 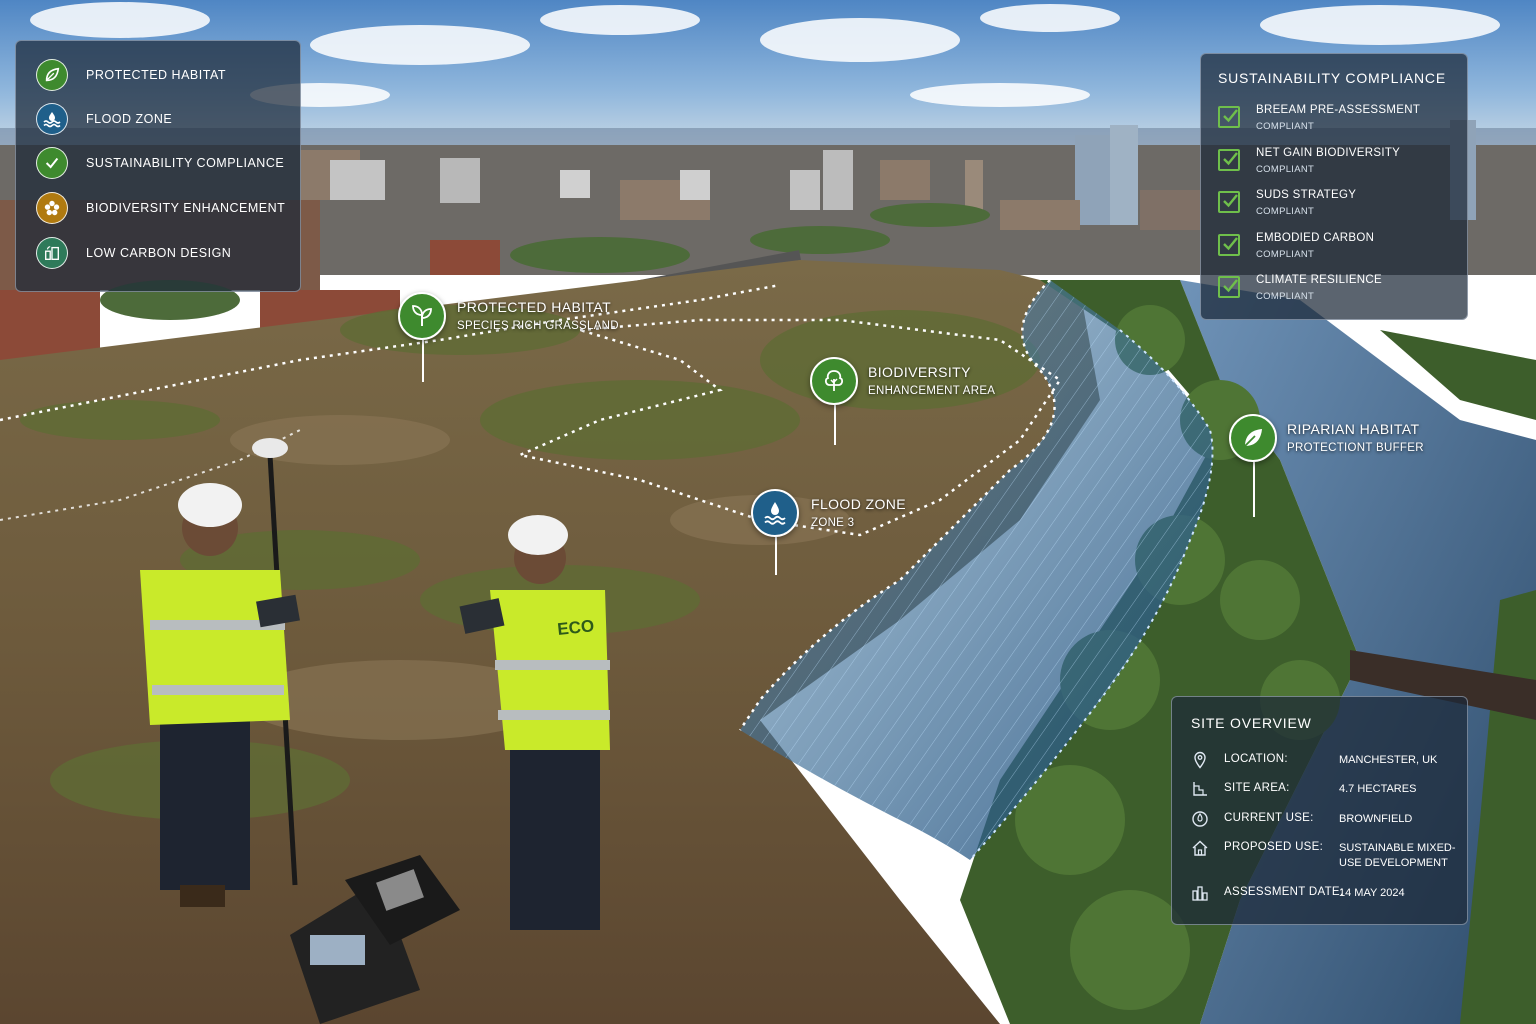 I want to click on compliance-item-name: NET GAIN BIODIVERSITY, so click(x=1328, y=153).